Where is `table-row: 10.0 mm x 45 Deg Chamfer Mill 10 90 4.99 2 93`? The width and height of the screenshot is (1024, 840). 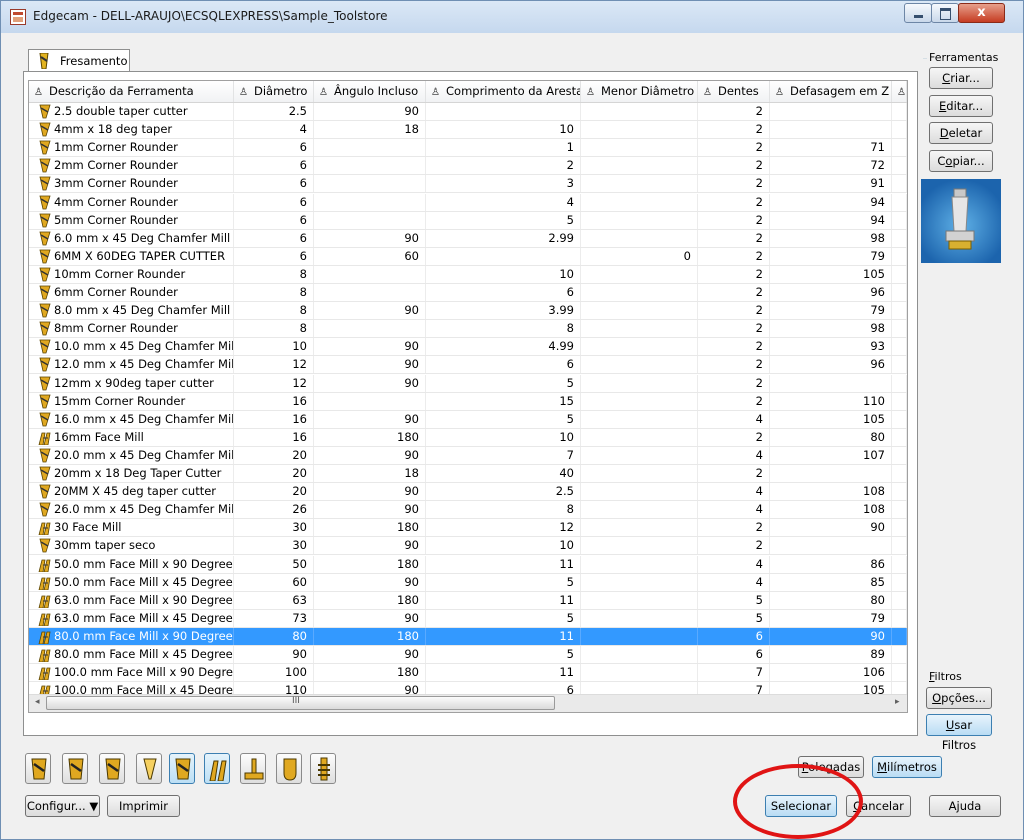
table-row: 10.0 mm x 45 Deg Chamfer Mill 10 90 4.99 2 93 is located at coordinates (468, 347).